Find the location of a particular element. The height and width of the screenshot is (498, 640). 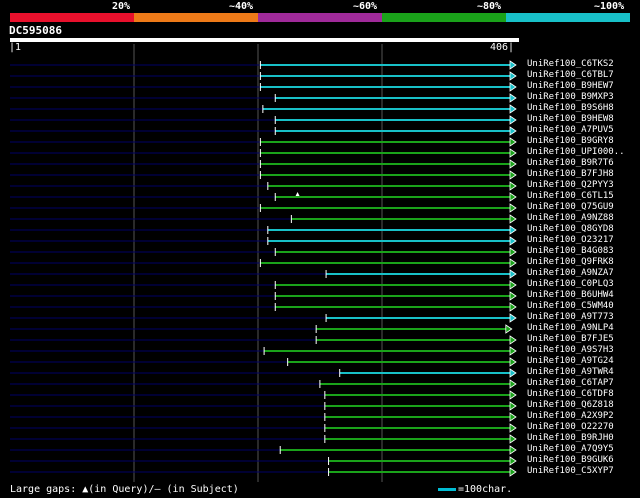

hit-label: UniRef100_A9S7H3 is located at coordinates (583, 350).